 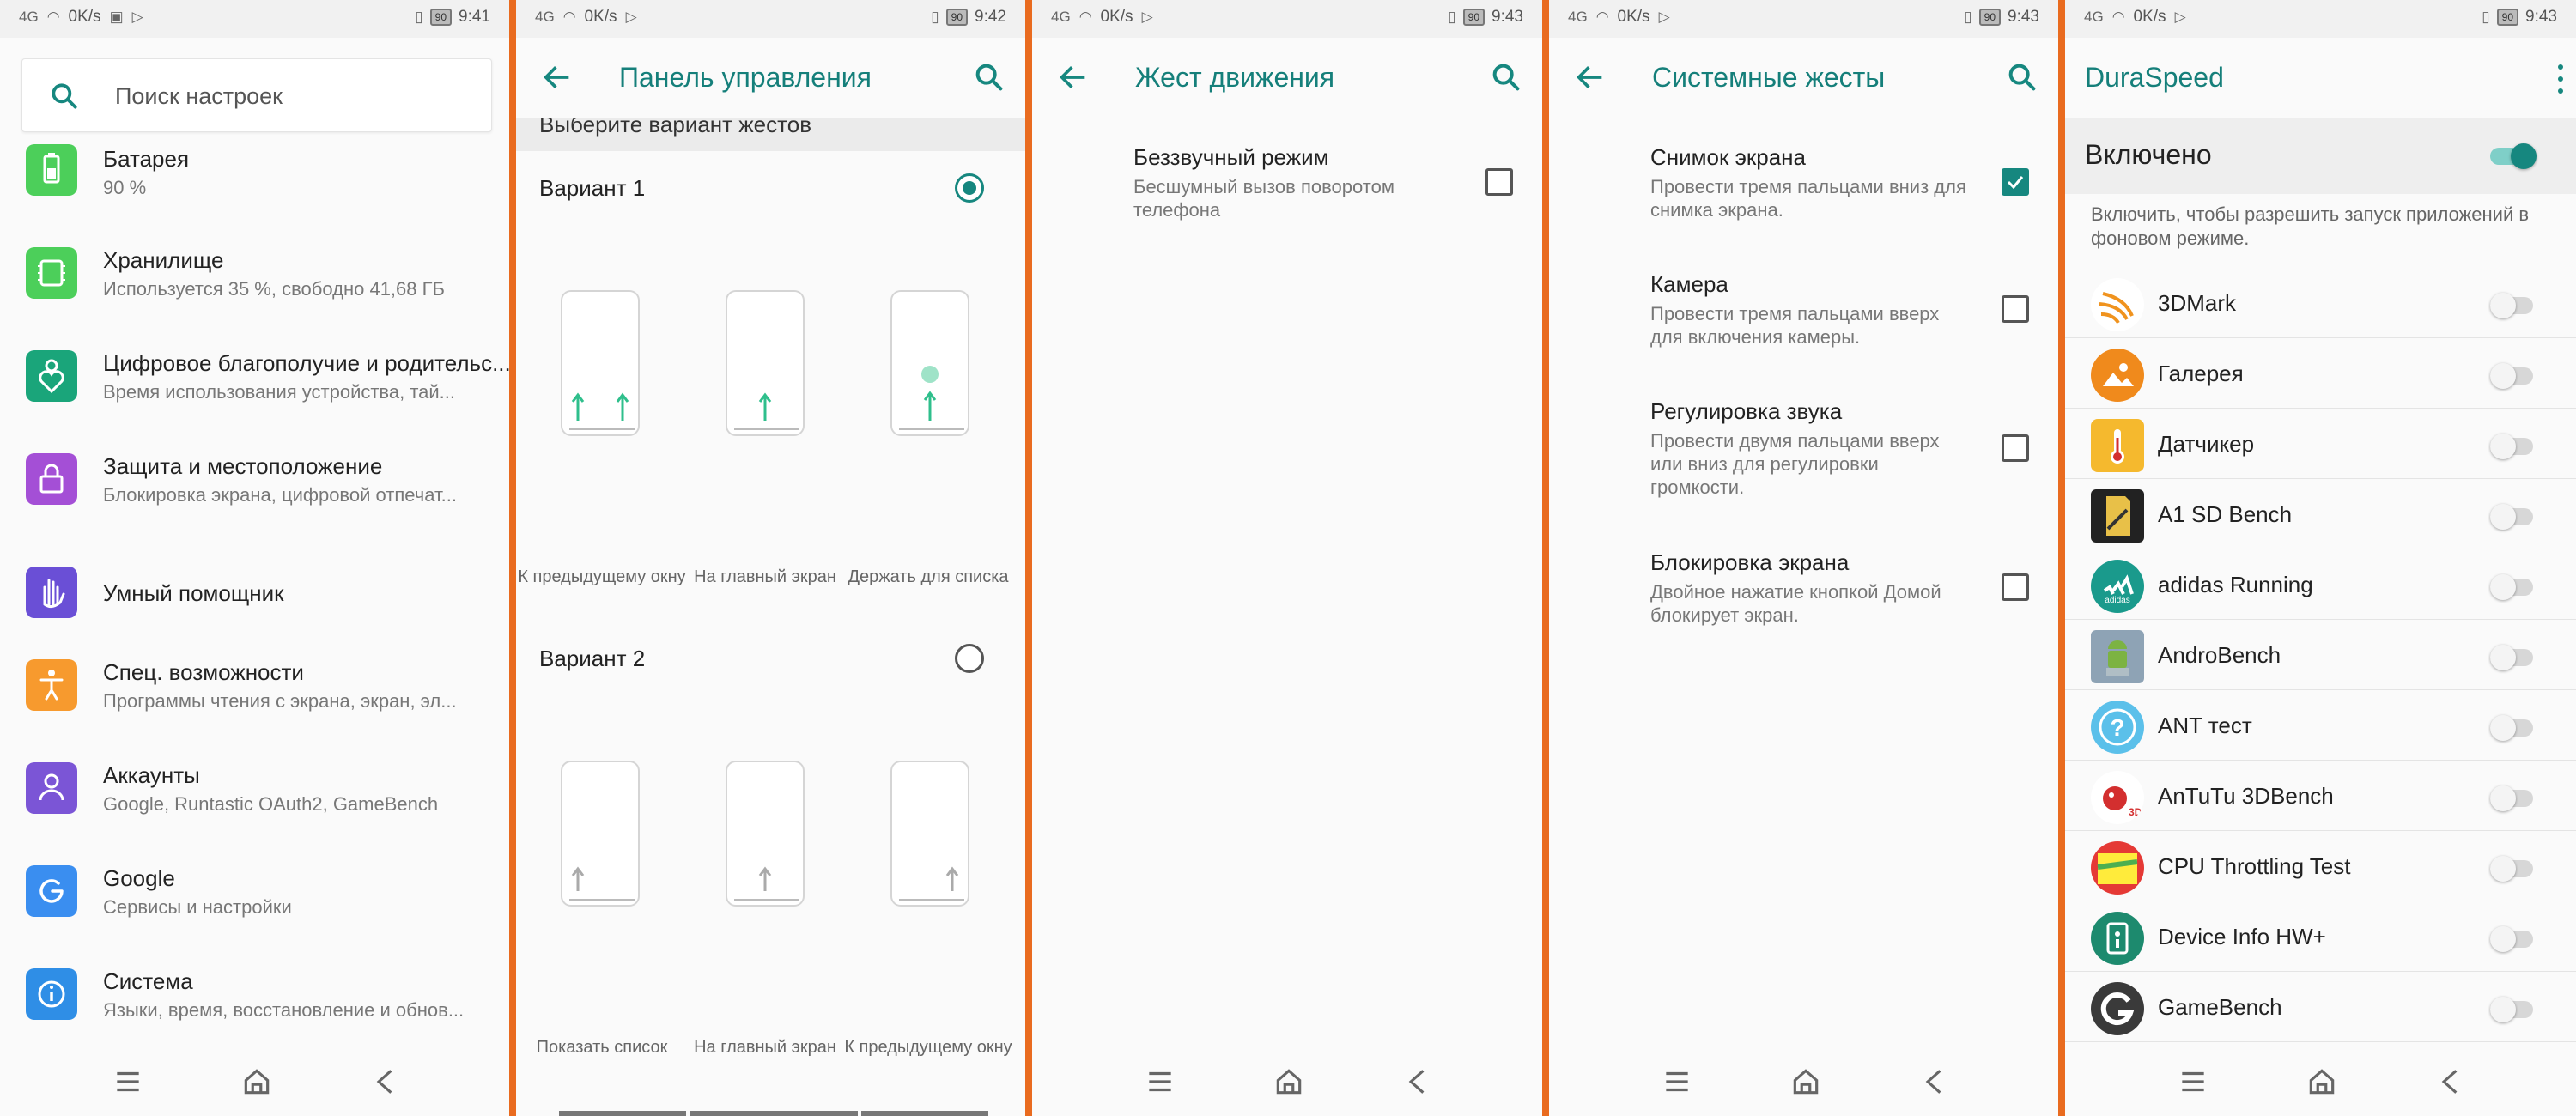 I want to click on settings-item-assistant: Умный помощник, so click(x=254, y=600).